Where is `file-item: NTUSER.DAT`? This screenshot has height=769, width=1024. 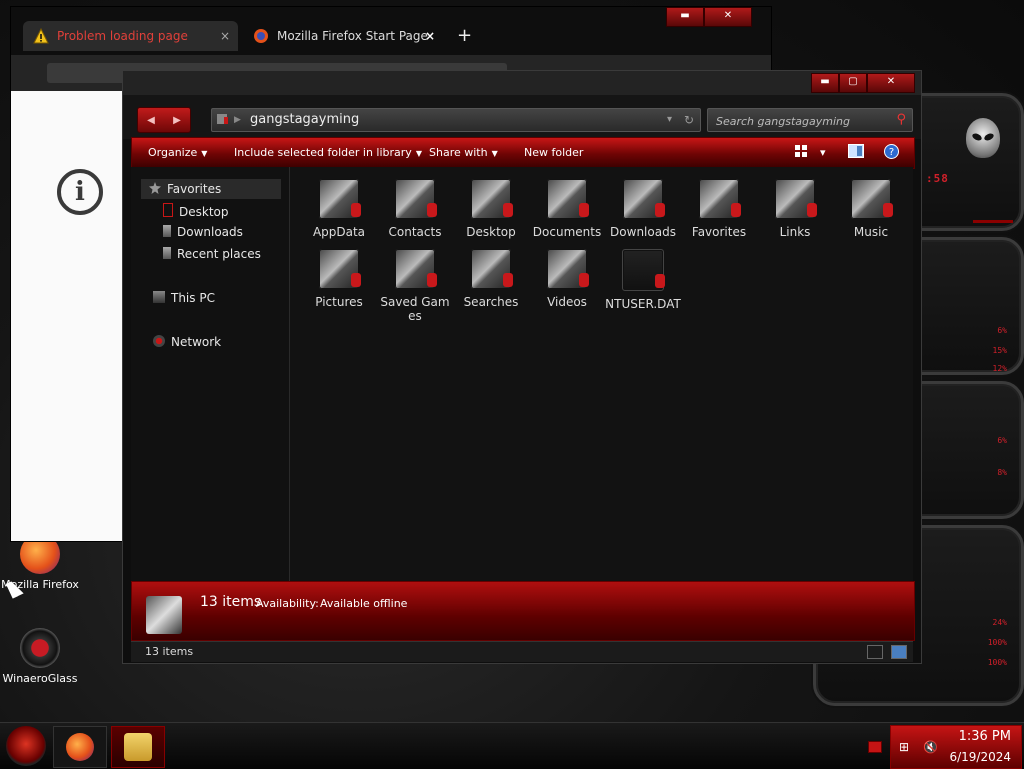 file-item: NTUSER.DAT is located at coordinates (643, 280).